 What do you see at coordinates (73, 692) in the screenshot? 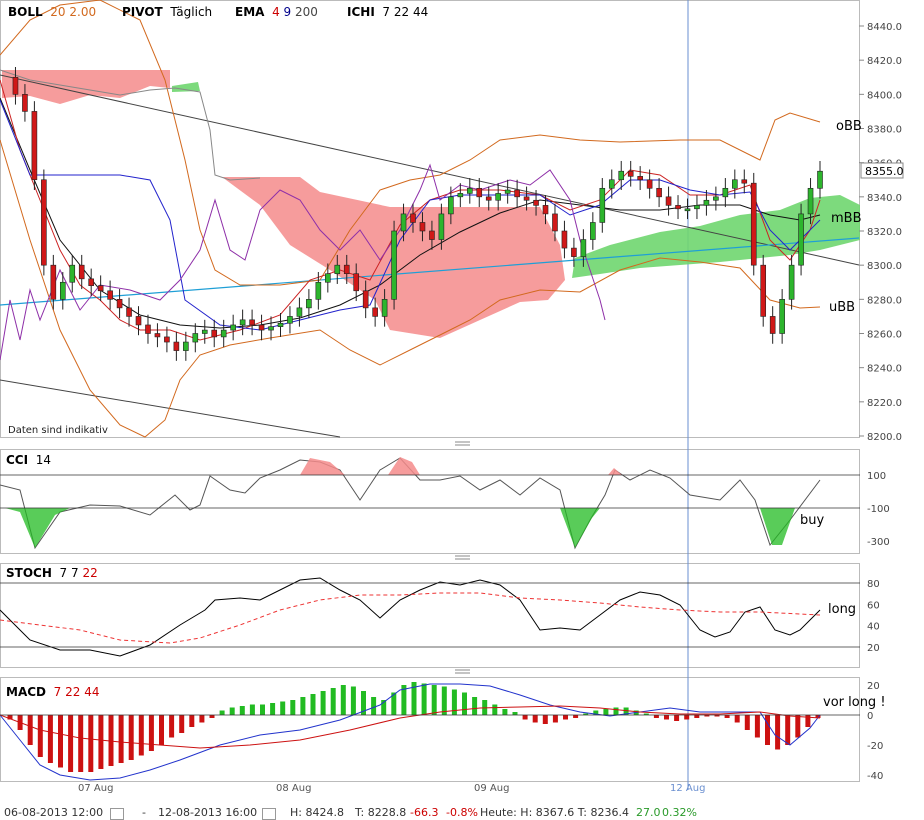
I see `macd-param: 22` at bounding box center [73, 692].